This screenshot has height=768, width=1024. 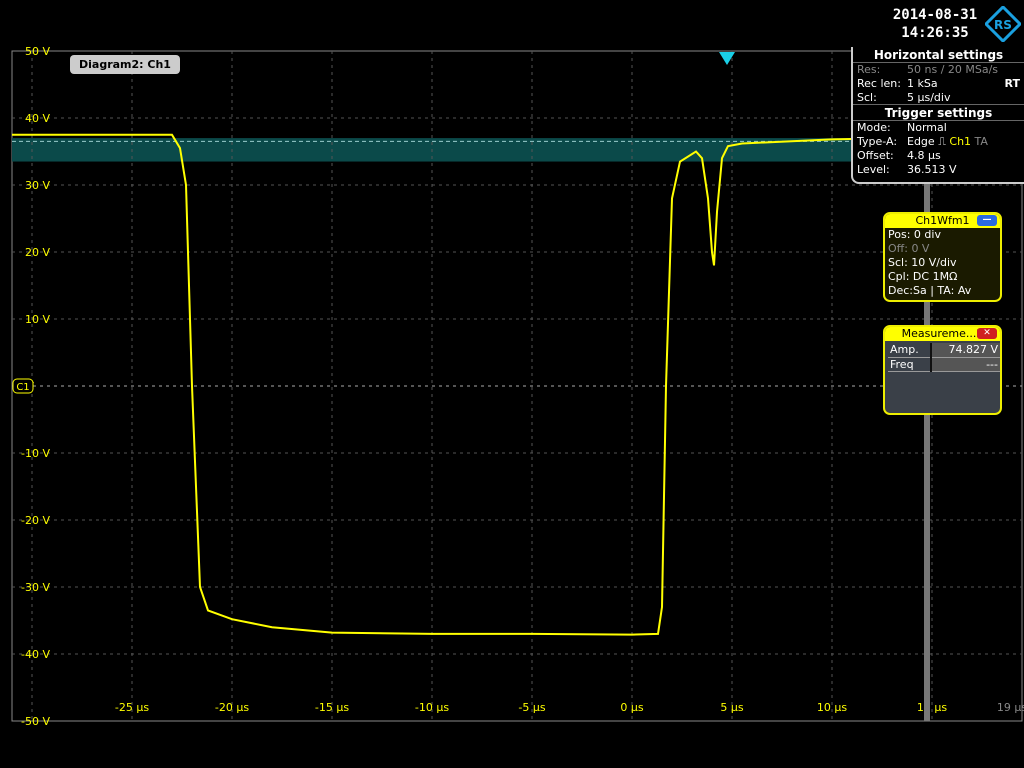 I want to click on mode-label: Mode:, so click(x=874, y=127).